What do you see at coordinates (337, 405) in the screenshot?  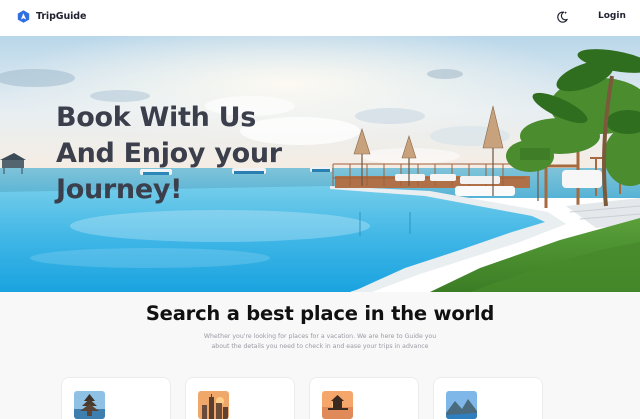 I see `sunset-pier-icon` at bounding box center [337, 405].